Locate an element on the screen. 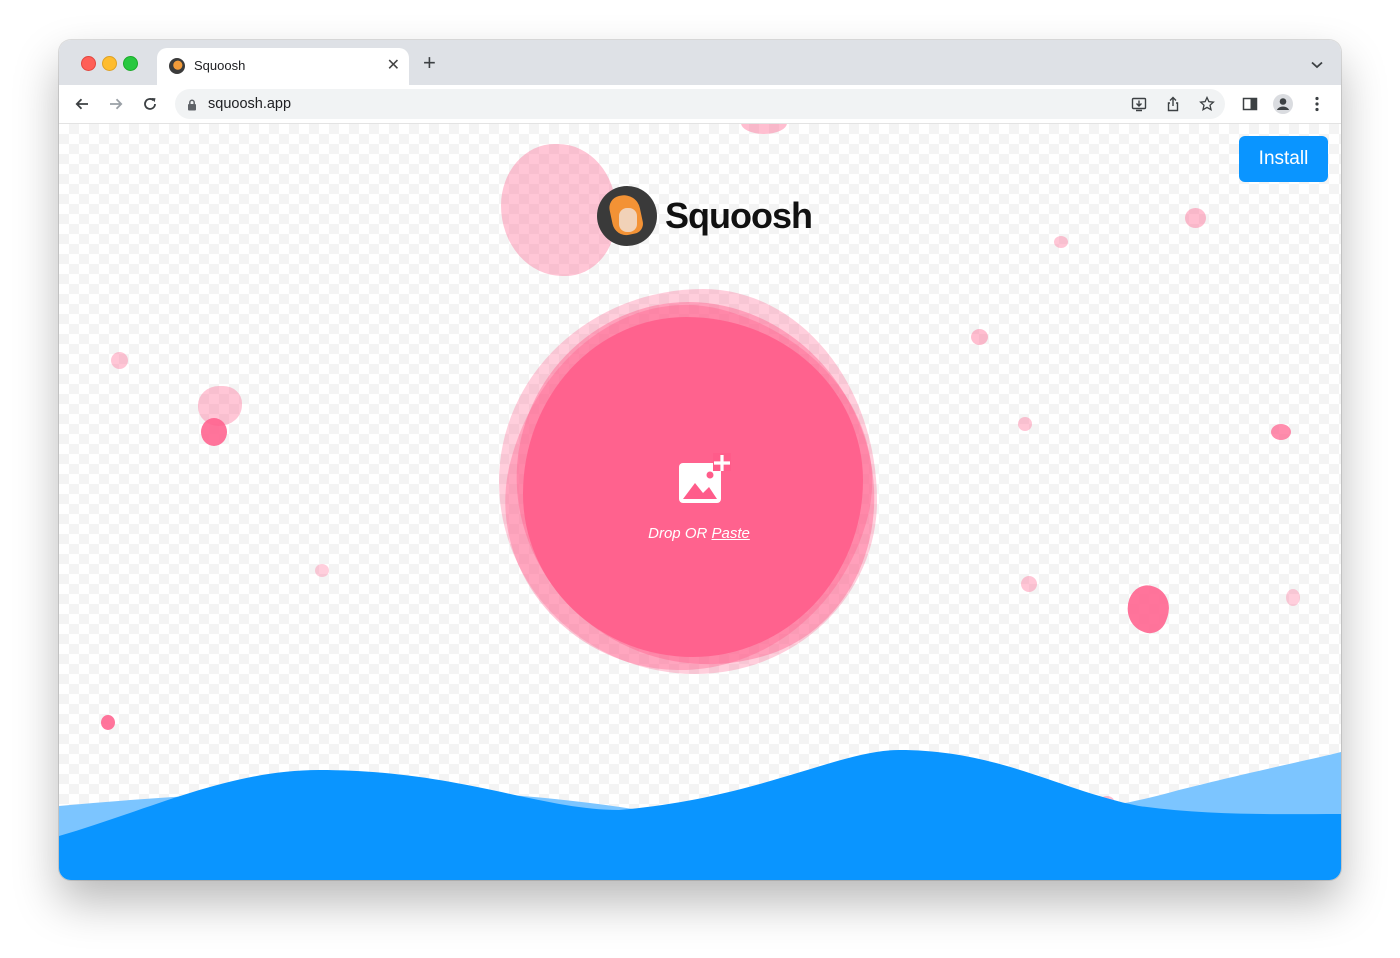 The image size is (1400, 958). browser-toolbar: squoosh.app is located at coordinates (700, 104).